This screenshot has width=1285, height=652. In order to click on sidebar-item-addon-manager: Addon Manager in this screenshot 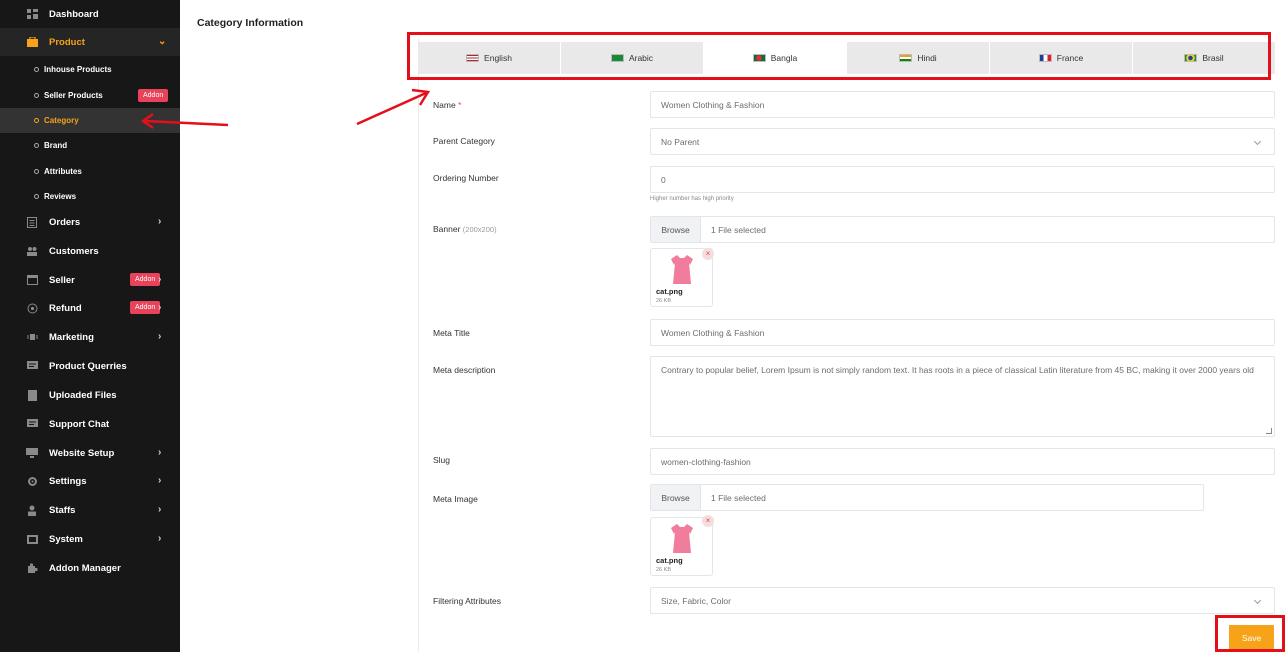, I will do `click(90, 568)`.